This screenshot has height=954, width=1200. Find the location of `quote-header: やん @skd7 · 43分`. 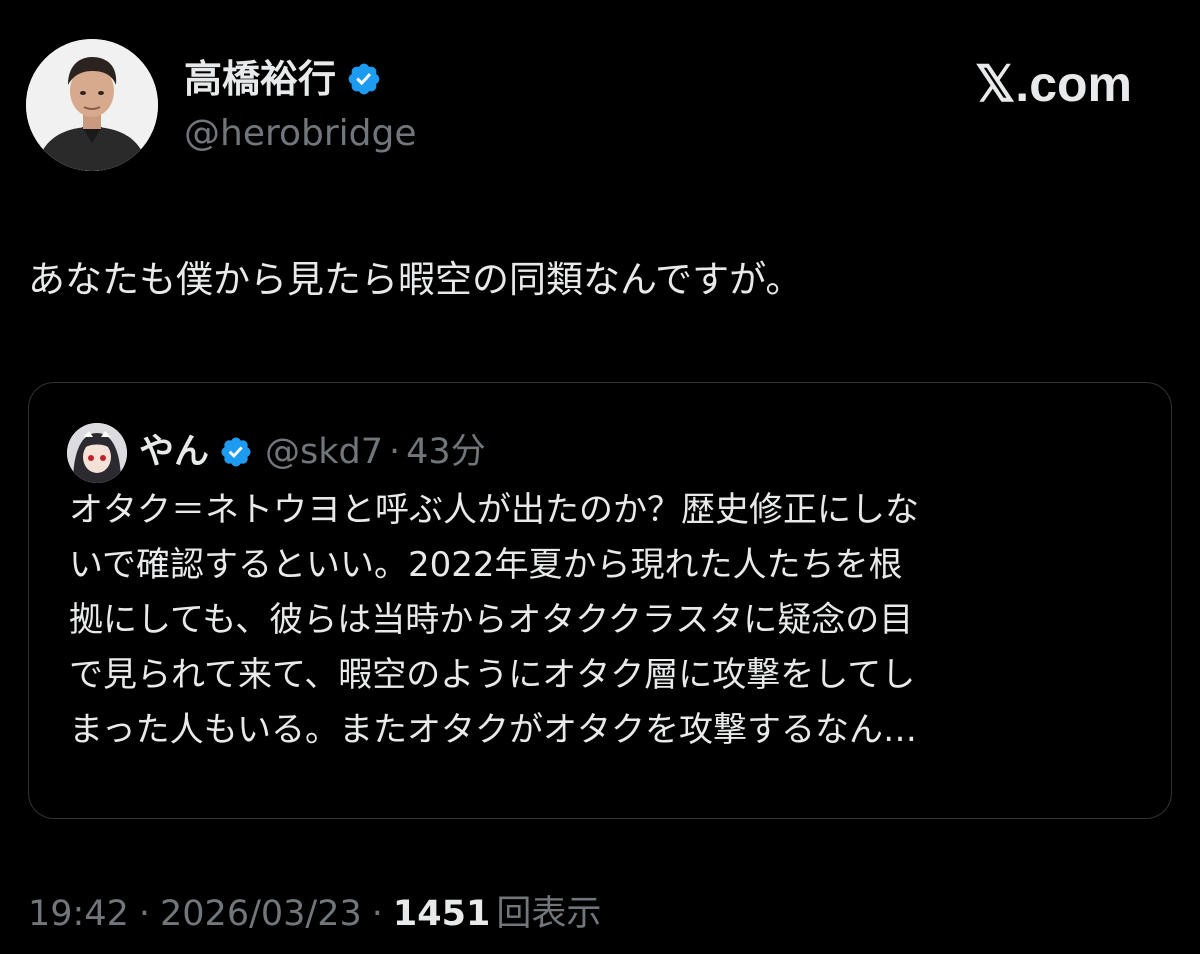

quote-header: やん @skd7 · 43分 is located at coordinates (312, 452).